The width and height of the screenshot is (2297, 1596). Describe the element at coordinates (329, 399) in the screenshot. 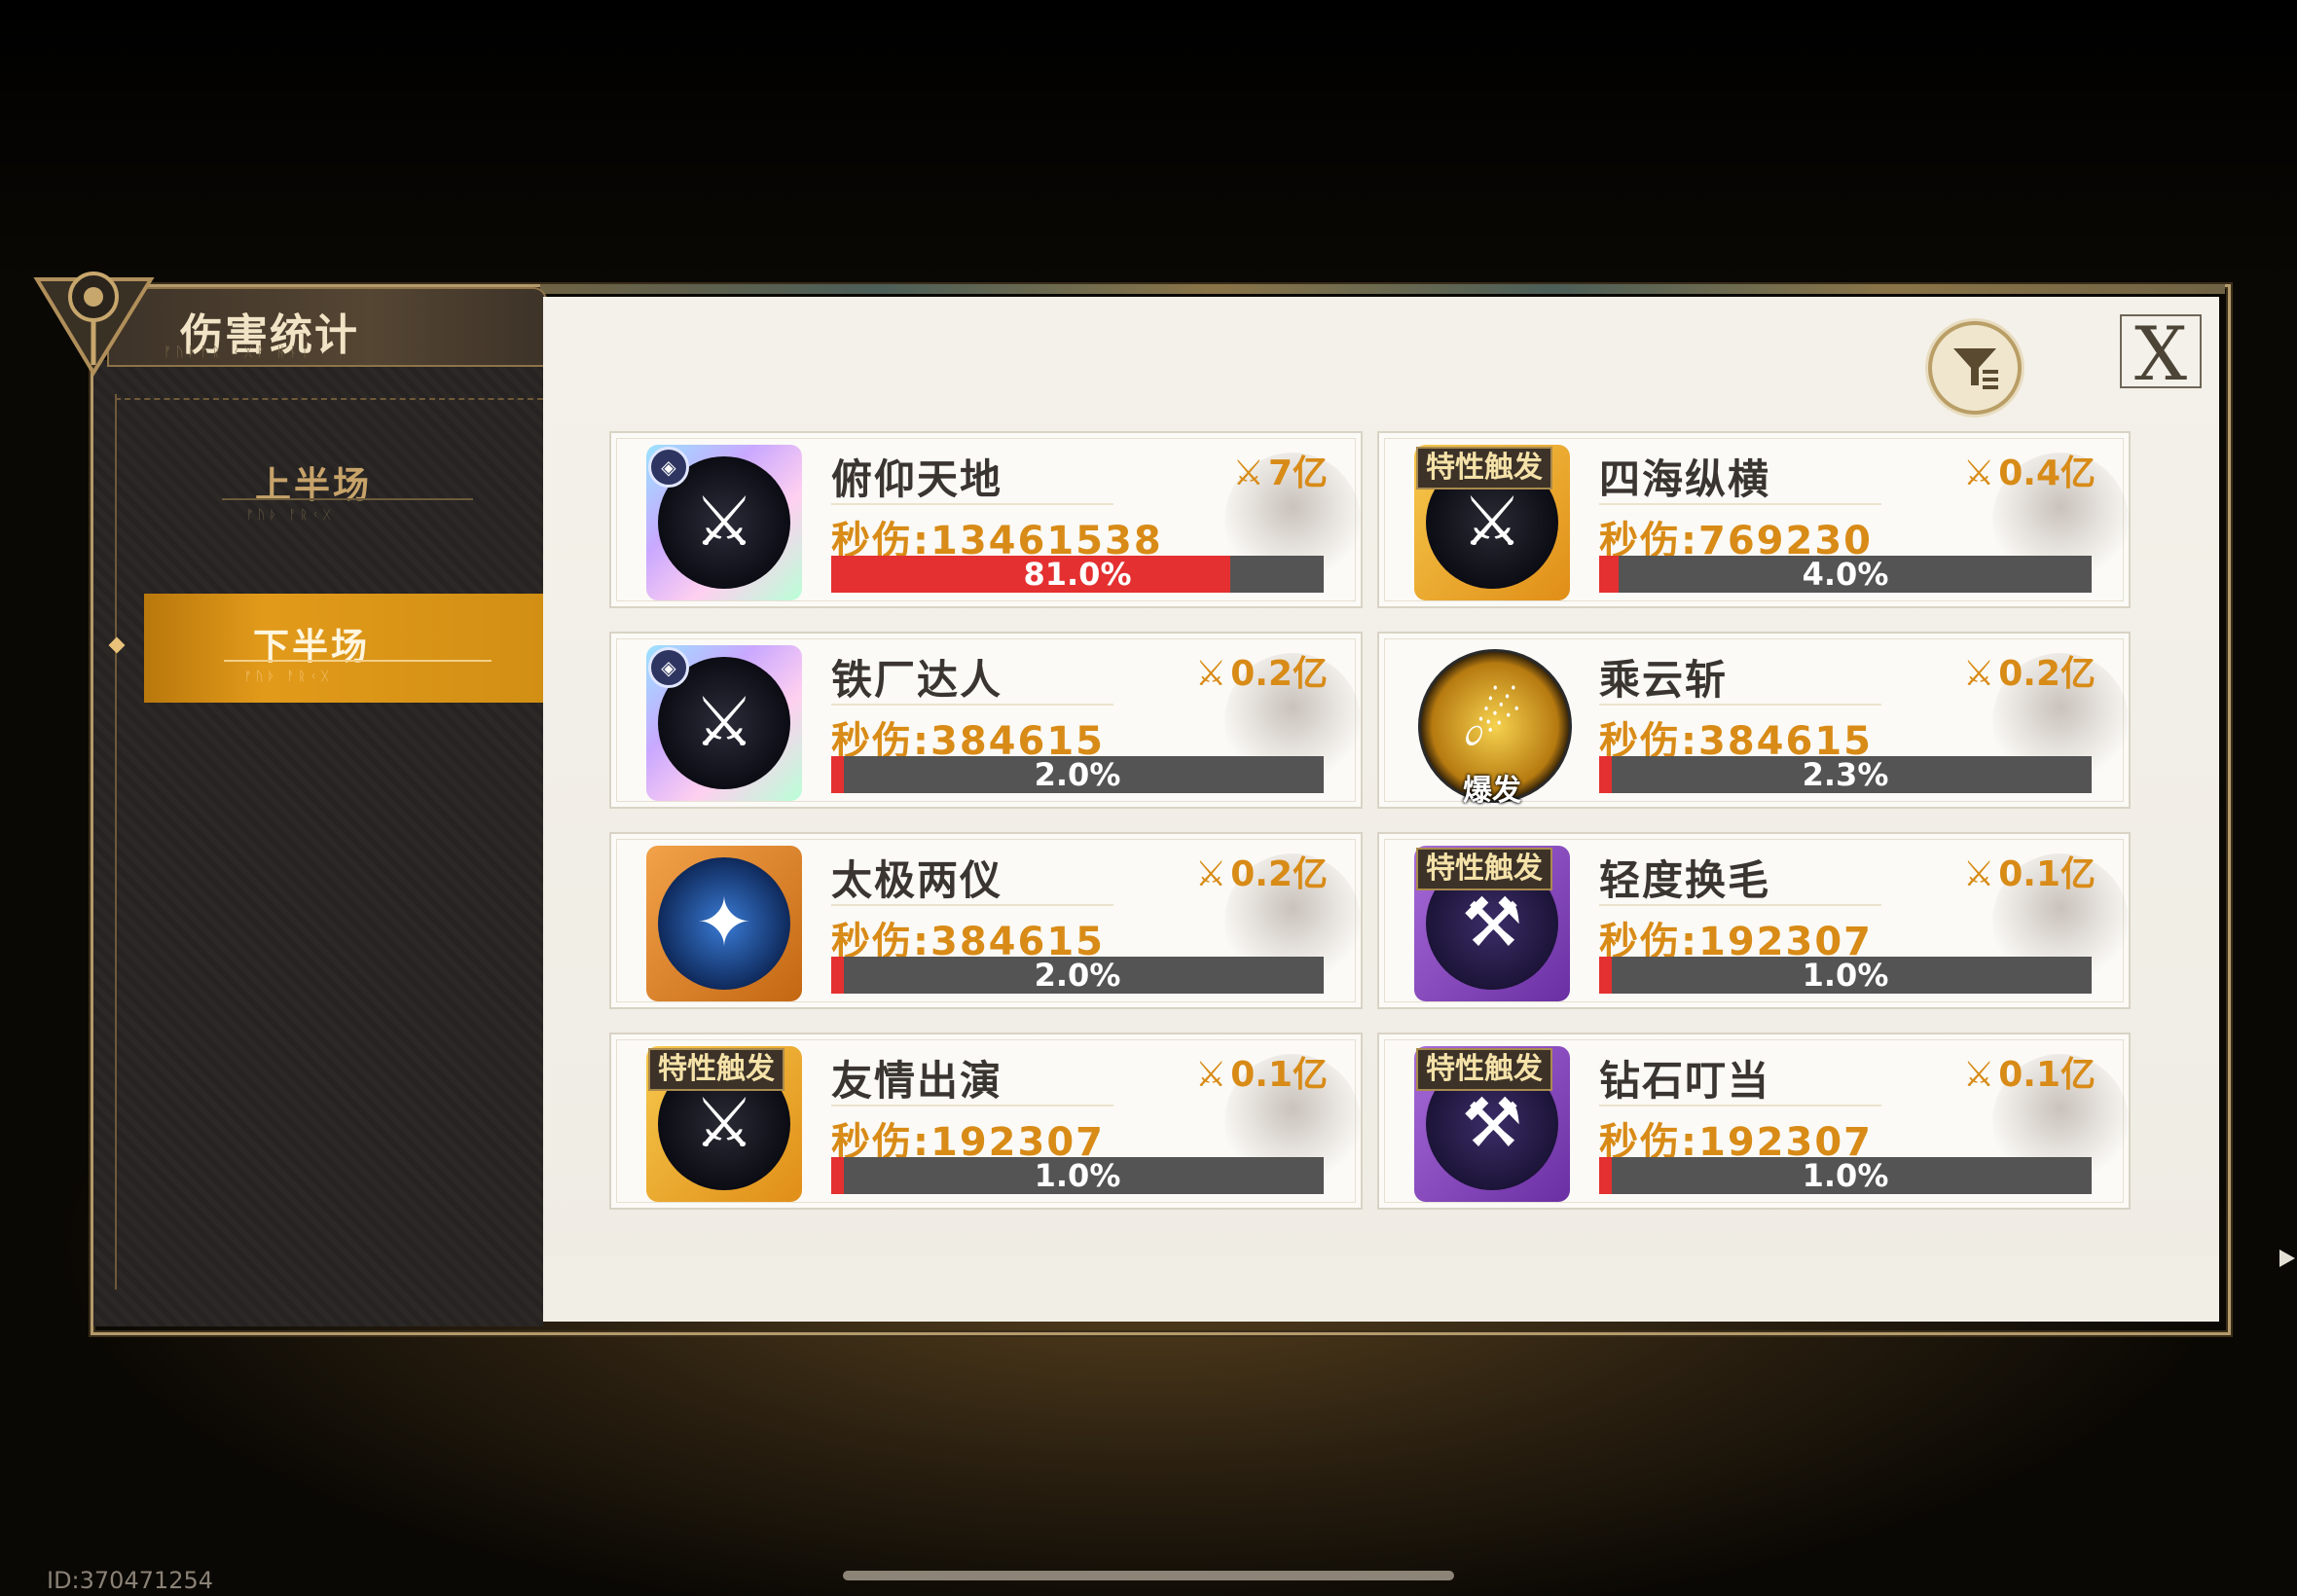

I see `sidebar-dashed-line` at that location.